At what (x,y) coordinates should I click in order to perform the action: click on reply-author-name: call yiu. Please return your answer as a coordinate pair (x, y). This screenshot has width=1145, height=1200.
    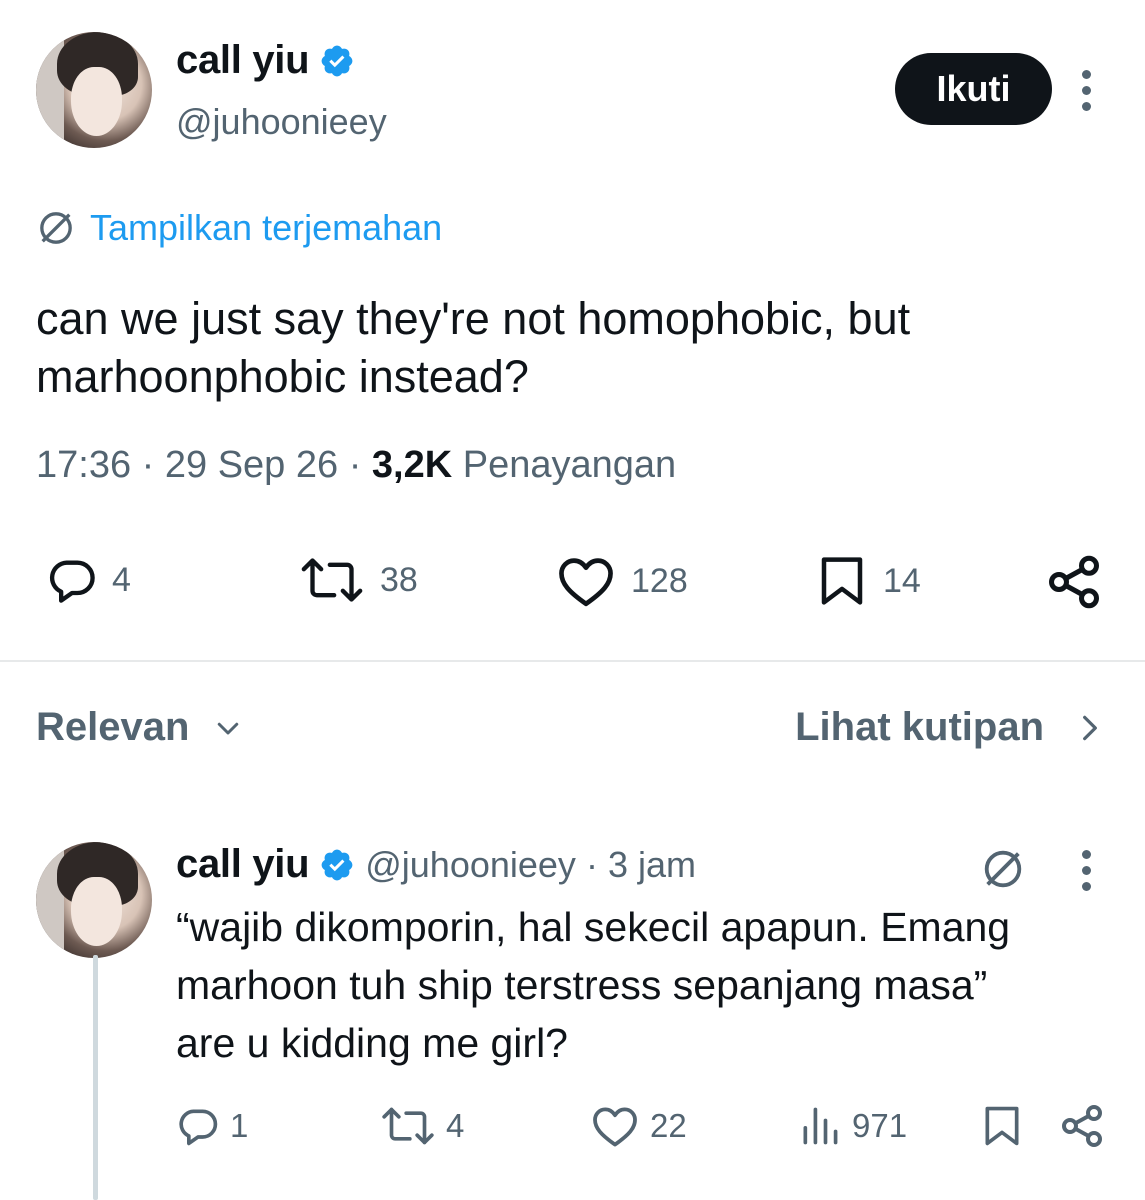
    Looking at the image, I should click on (243, 864).